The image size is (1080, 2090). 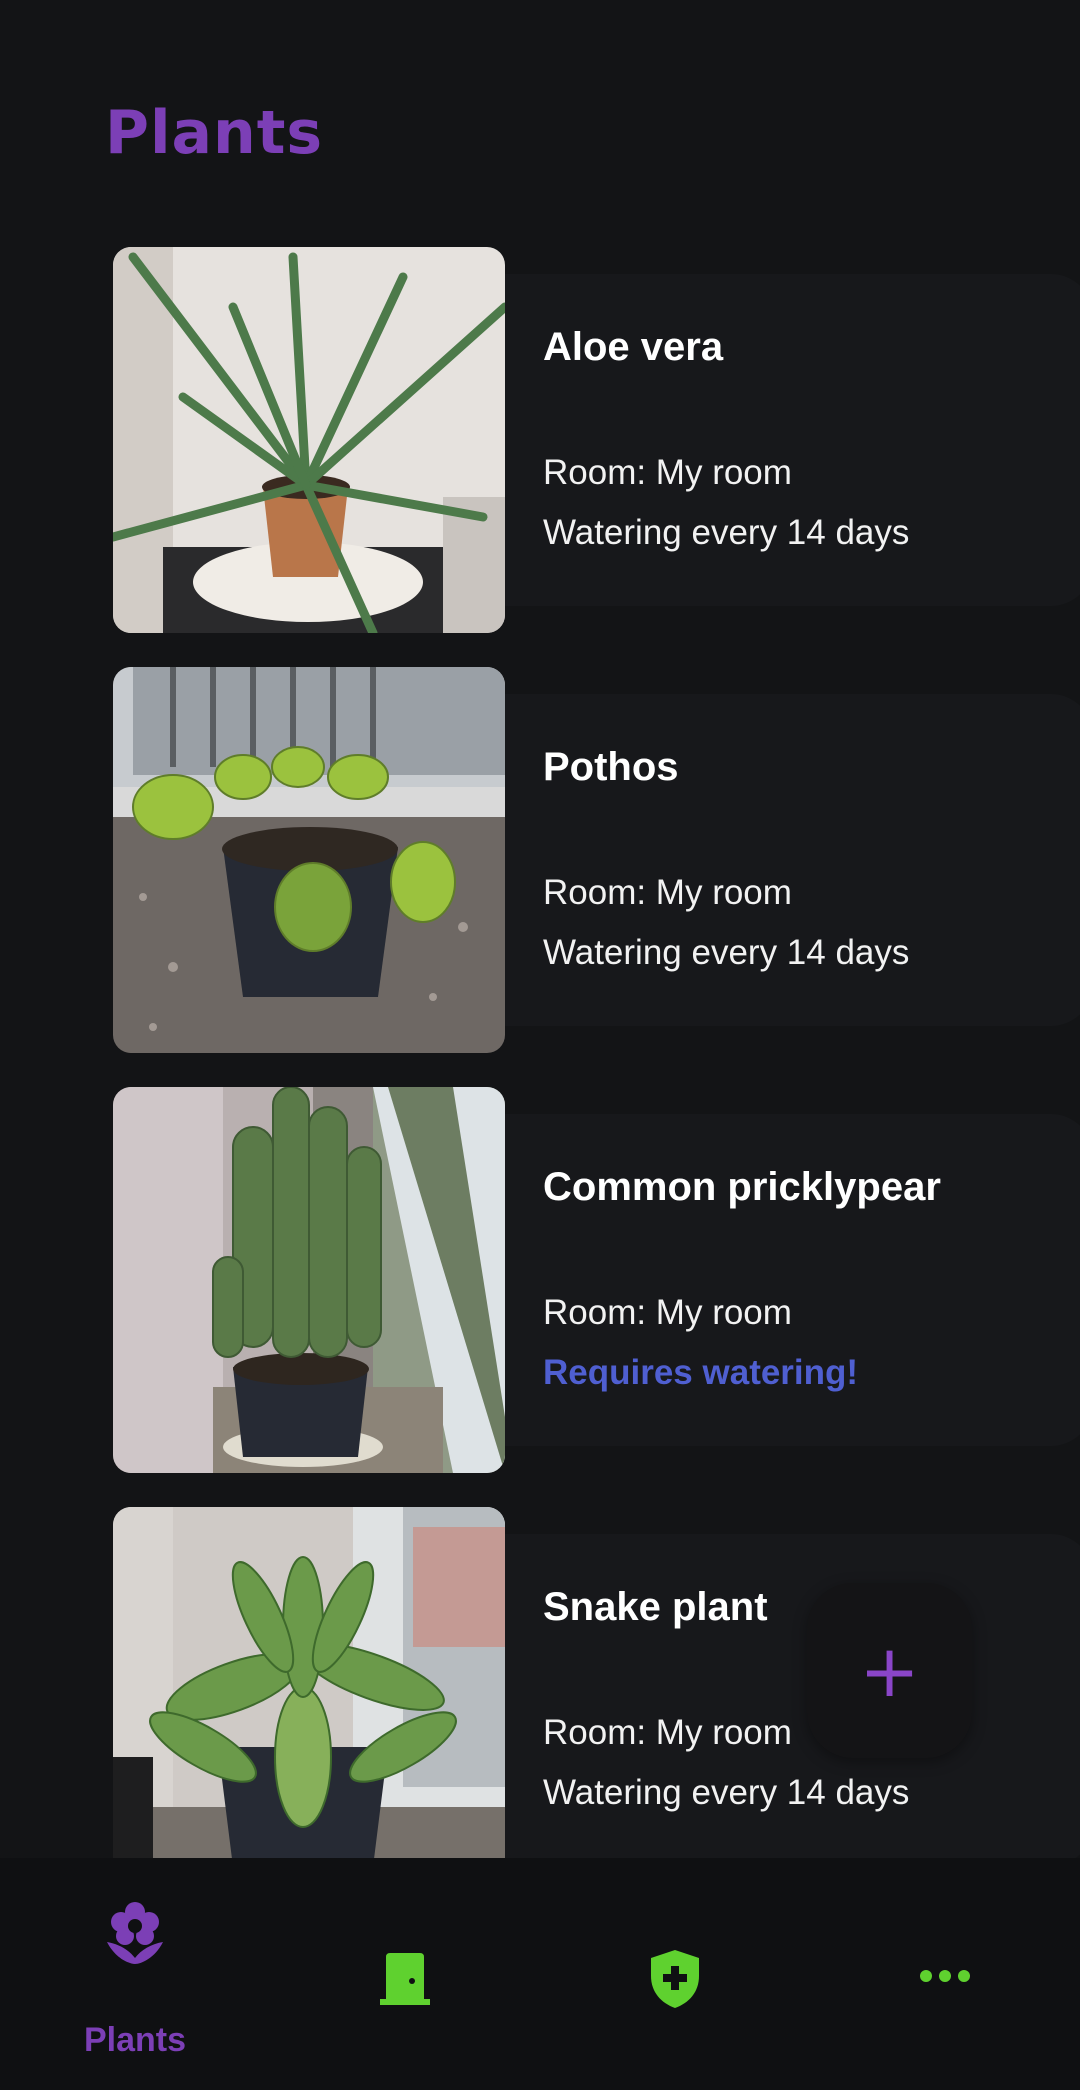 What do you see at coordinates (655, 1607) in the screenshot?
I see `plant-name: Snake plant` at bounding box center [655, 1607].